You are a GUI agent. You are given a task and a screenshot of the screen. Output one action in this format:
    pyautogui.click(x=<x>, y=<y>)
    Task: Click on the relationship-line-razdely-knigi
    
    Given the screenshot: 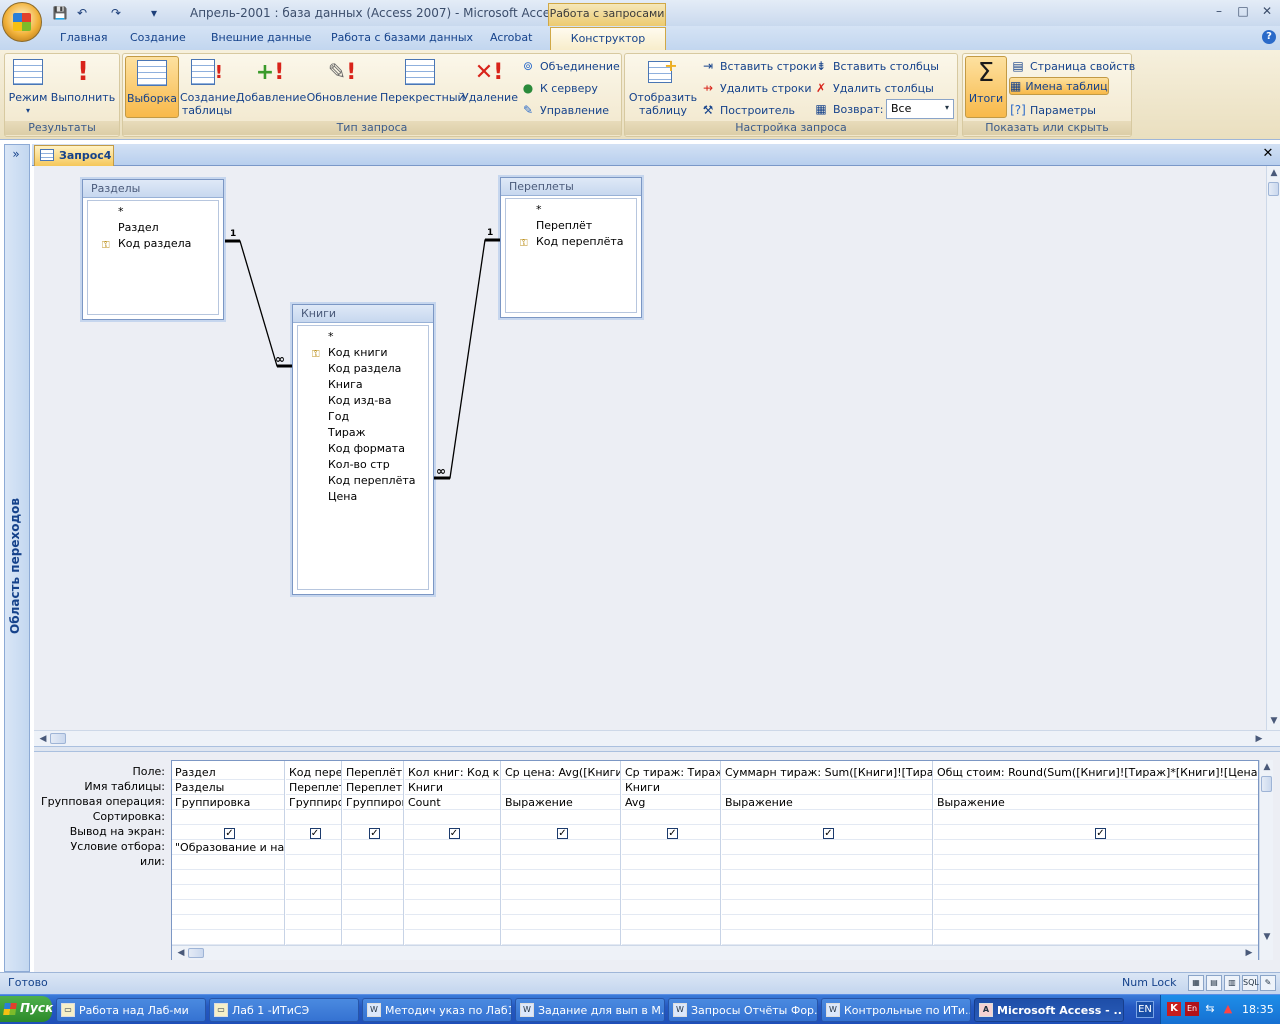 What is the action you would take?
    pyautogui.click(x=258, y=303)
    